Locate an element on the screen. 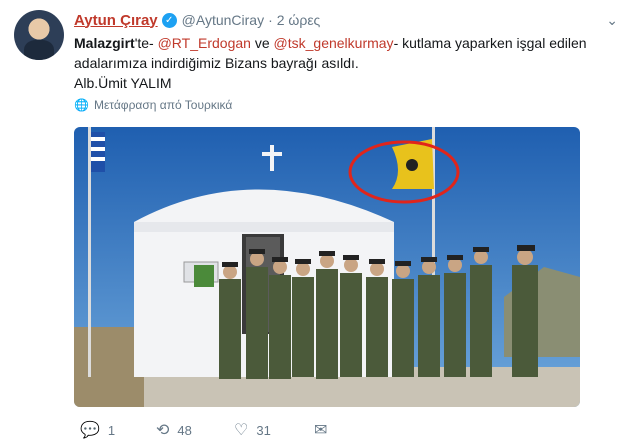 Image resolution: width=640 pixels, height=443 pixels. reply-icon: 💬 is located at coordinates (90, 430).